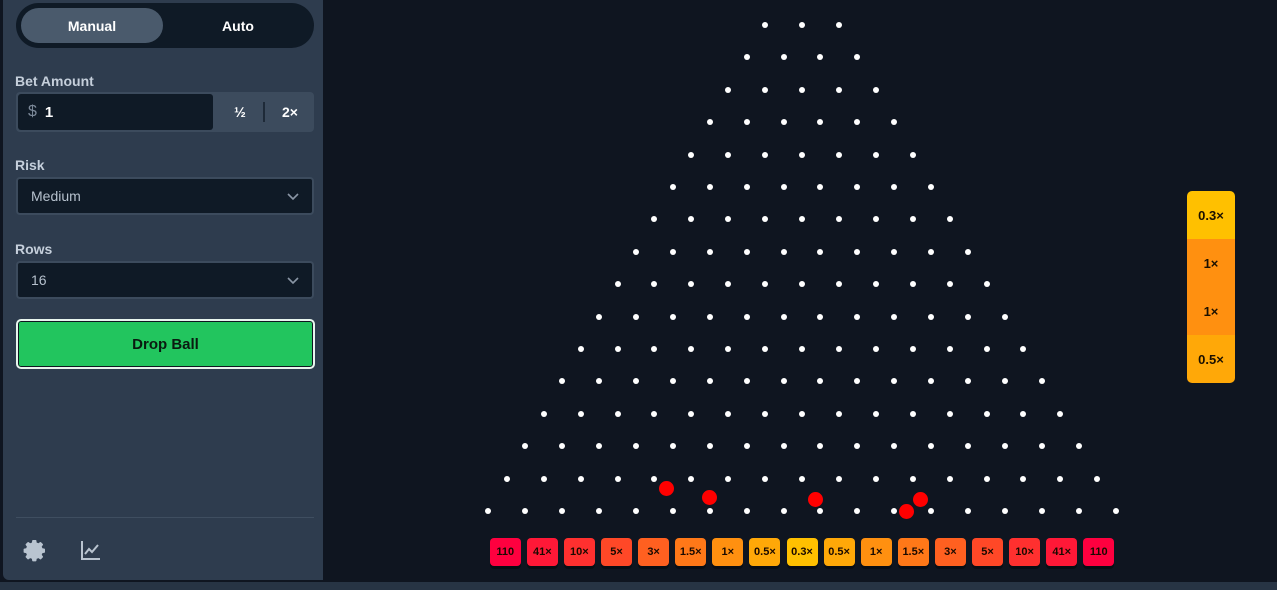 The image size is (1277, 590). I want to click on drop-ball-button: Drop Ball, so click(165, 344).